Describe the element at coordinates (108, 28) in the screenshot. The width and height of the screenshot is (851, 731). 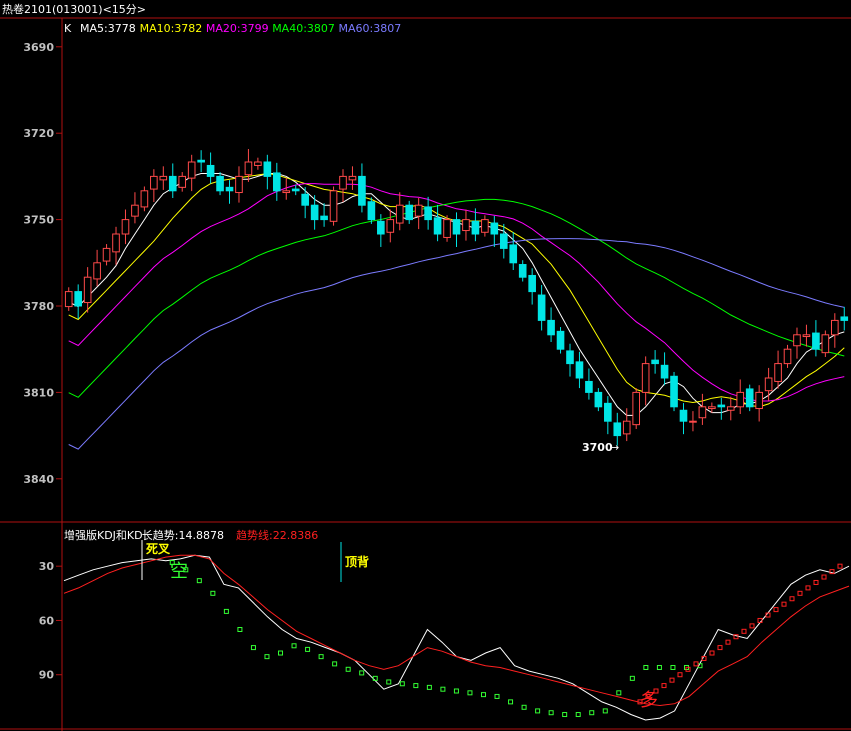
I see `legend-ma-item: MA5:3778` at that location.